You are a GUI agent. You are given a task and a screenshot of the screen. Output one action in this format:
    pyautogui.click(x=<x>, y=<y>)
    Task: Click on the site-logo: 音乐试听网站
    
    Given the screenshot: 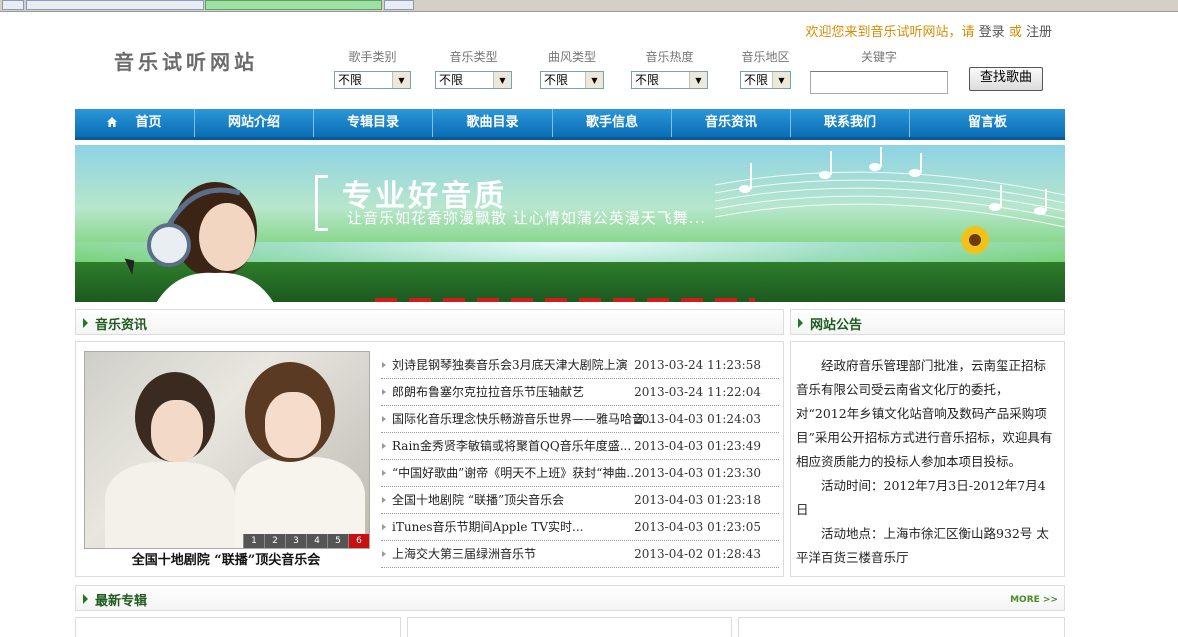 What is the action you would take?
    pyautogui.click(x=186, y=60)
    